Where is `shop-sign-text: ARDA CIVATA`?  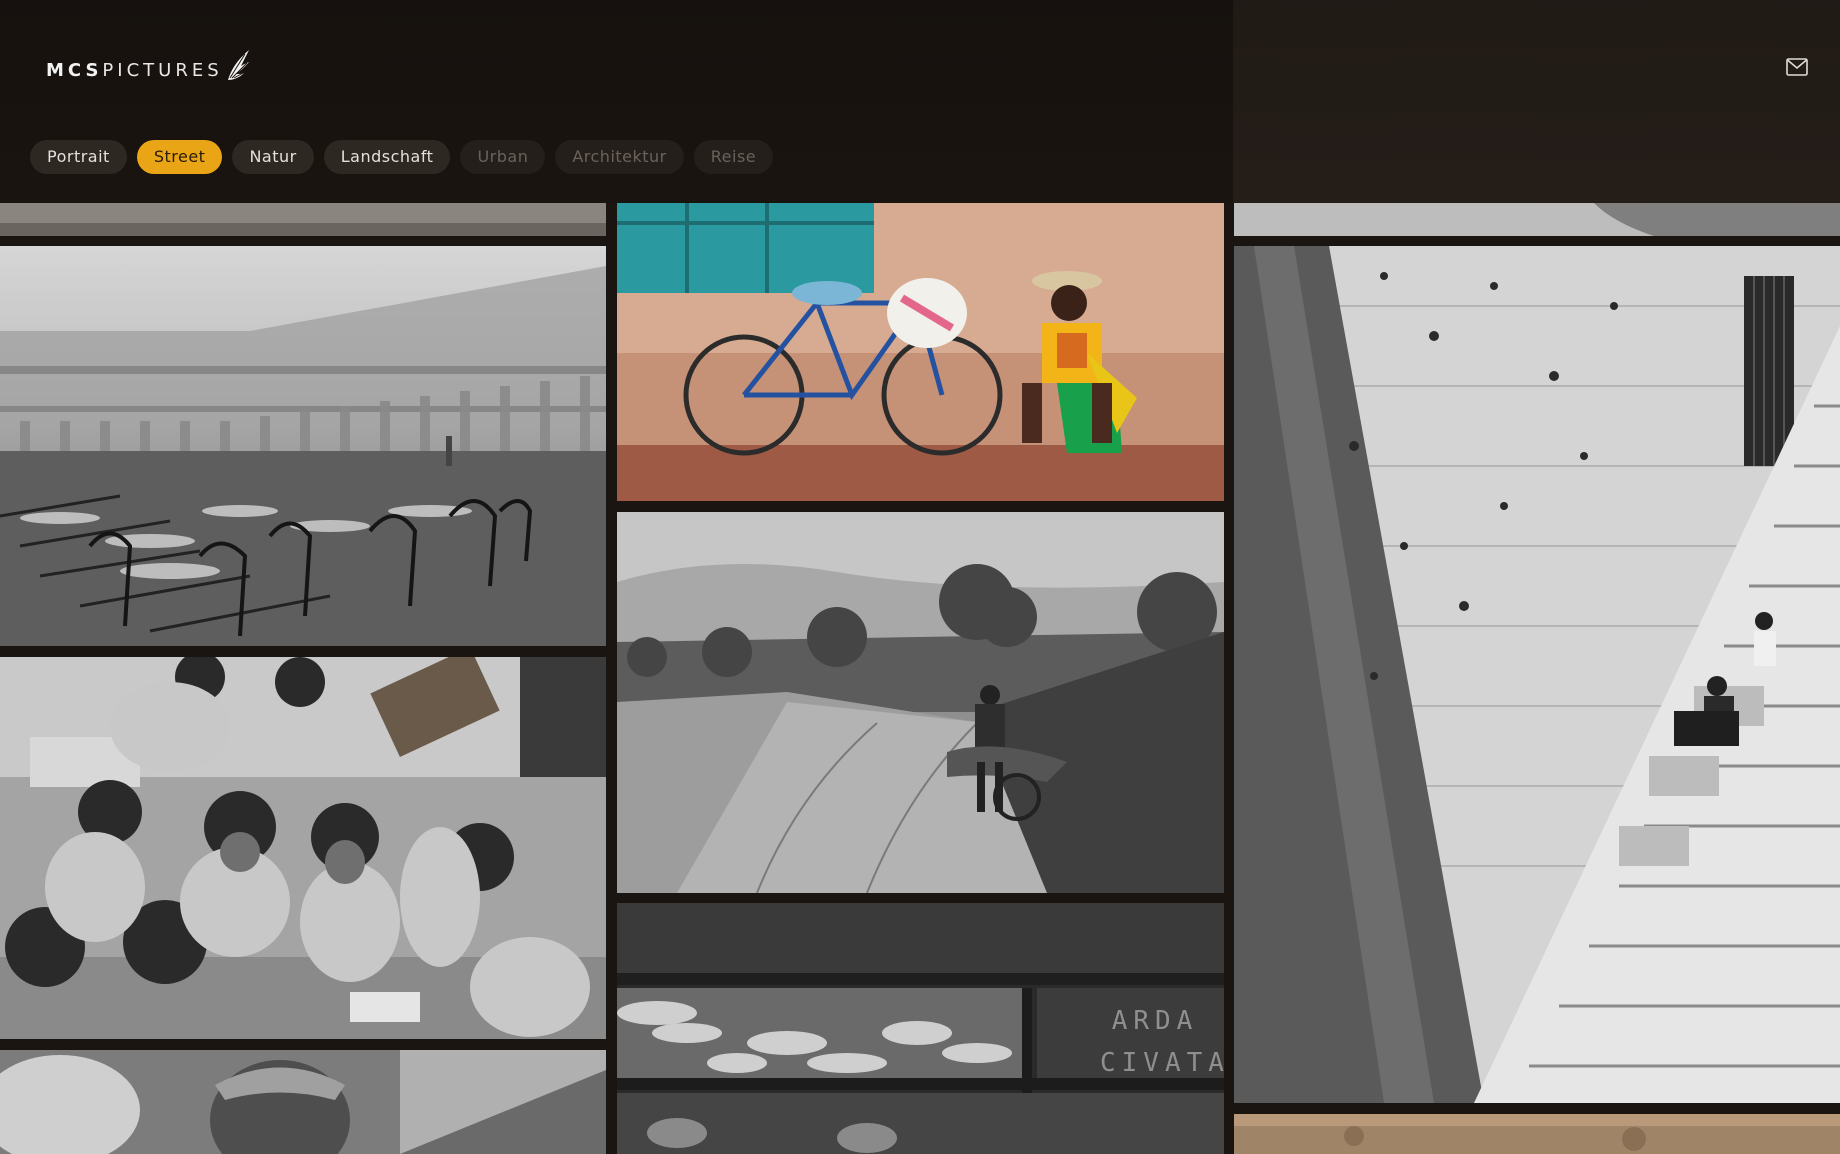 shop-sign-text: ARDA CIVATA is located at coordinates (1165, 1042).